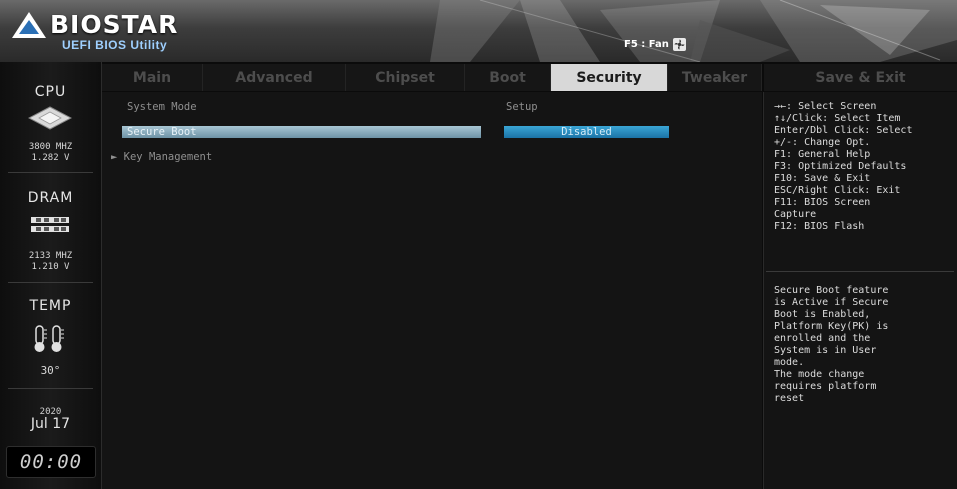 The image size is (957, 489). I want to click on help-key-line: +/-: Change Opt., so click(822, 142).